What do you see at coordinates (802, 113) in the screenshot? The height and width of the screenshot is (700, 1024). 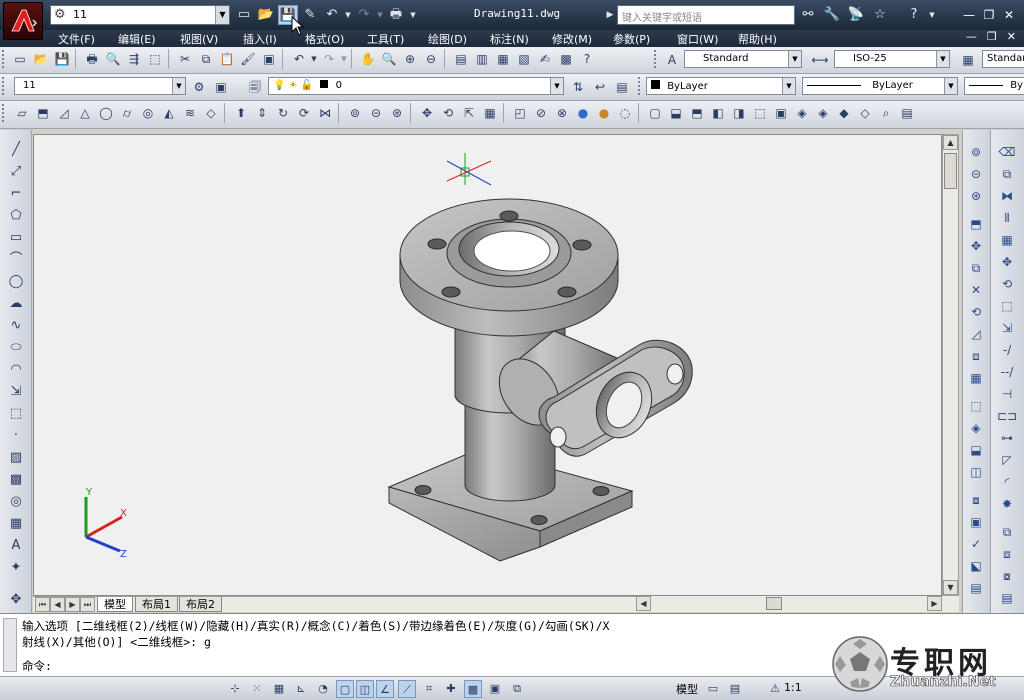 I see `sw-iso-view-icon: ◈` at bounding box center [802, 113].